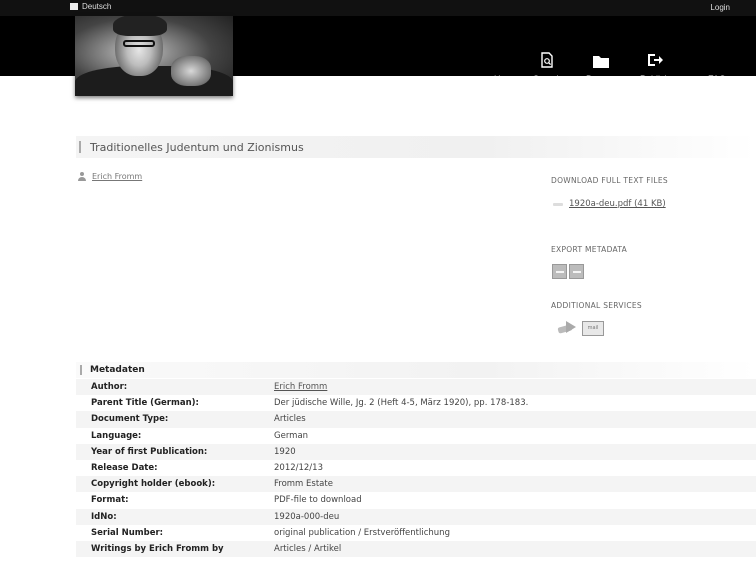 The width and height of the screenshot is (756, 572). I want to click on login-link: Login, so click(720, 7).